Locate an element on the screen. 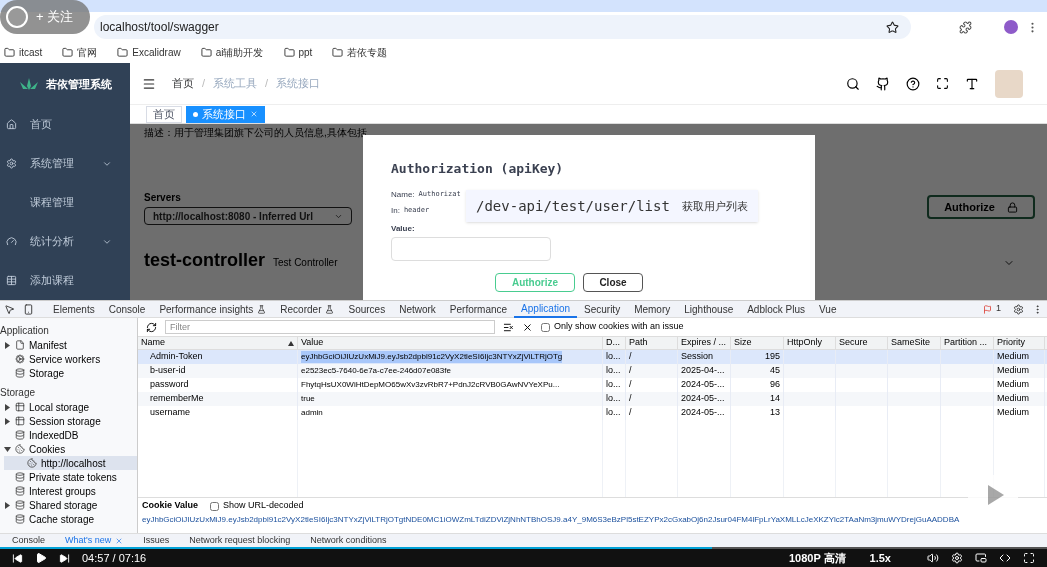 This screenshot has height=567, width=1047. controller-title: test-controller is located at coordinates (205, 260).